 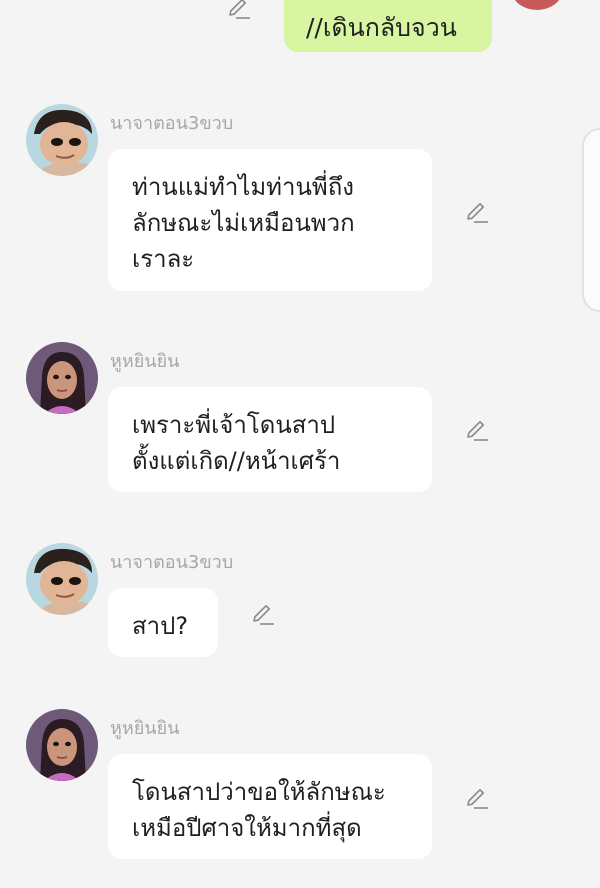 I want to click on message-line: ท่านแม่ทำไมท่านพี่ถึง, so click(x=243, y=187).